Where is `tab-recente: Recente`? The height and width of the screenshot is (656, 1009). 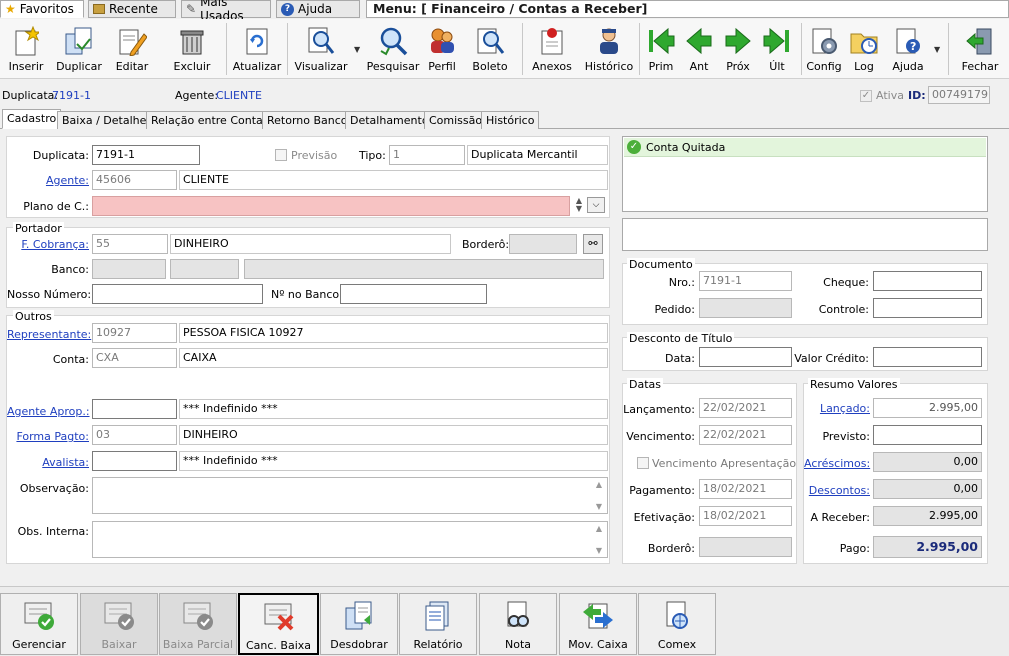 tab-recente: Recente is located at coordinates (132, 9).